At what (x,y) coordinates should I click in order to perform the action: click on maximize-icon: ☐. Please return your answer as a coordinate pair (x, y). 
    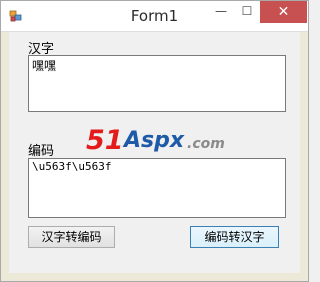
    Looking at the image, I should click on (247, 11).